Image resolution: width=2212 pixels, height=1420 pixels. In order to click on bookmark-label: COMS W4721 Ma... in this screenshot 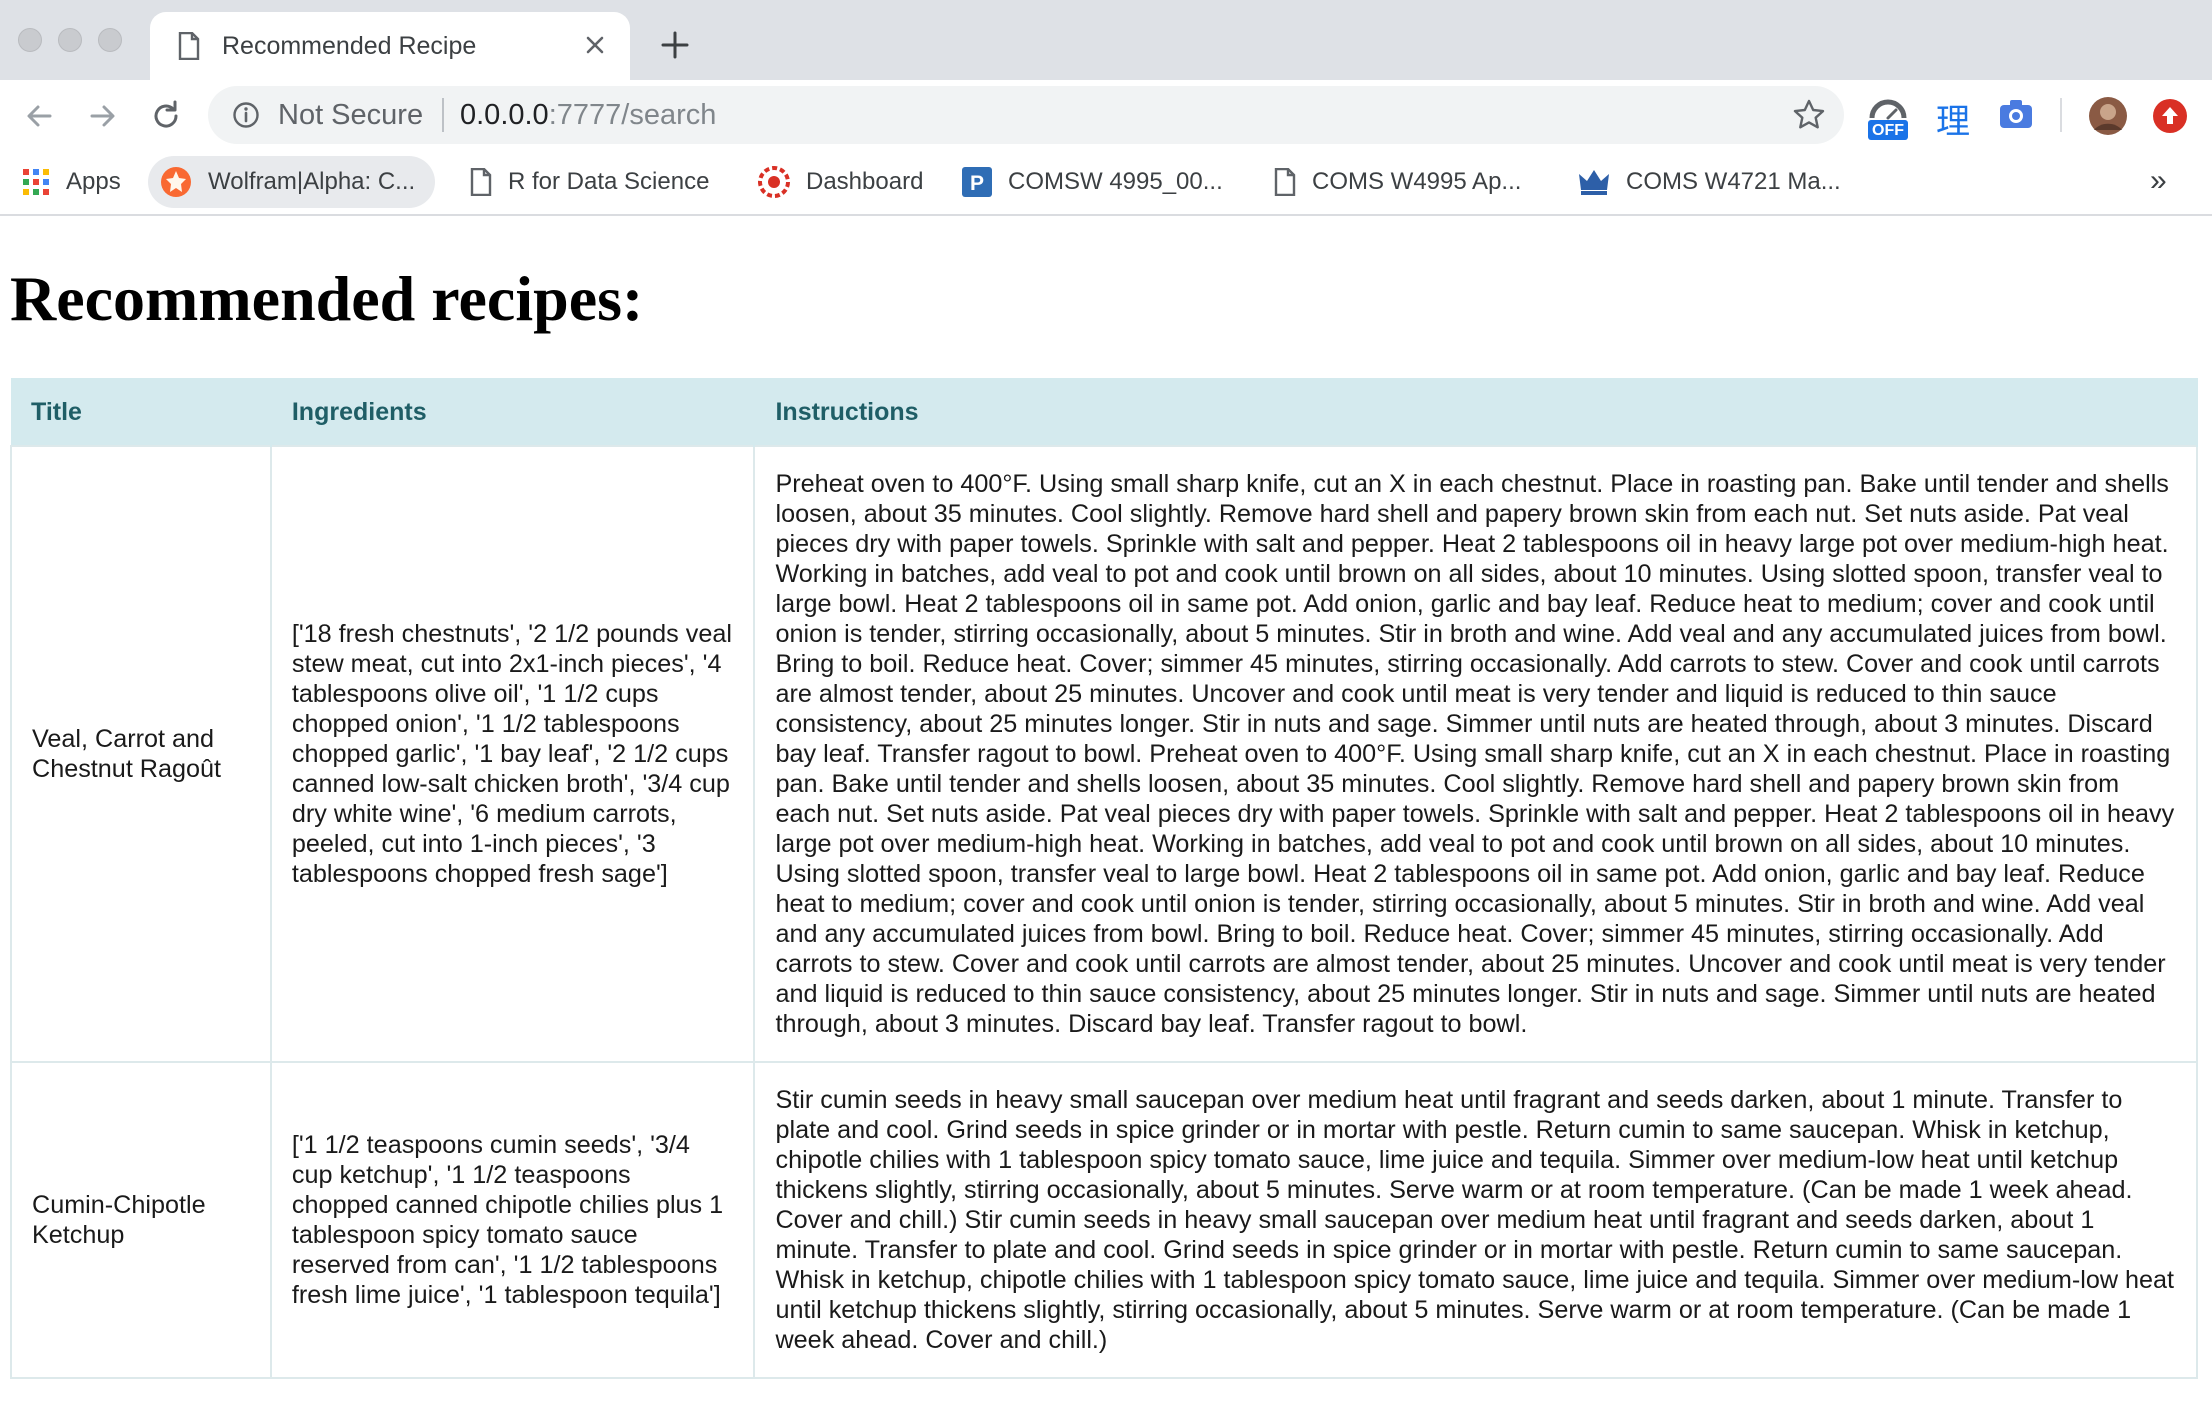, I will do `click(1733, 181)`.